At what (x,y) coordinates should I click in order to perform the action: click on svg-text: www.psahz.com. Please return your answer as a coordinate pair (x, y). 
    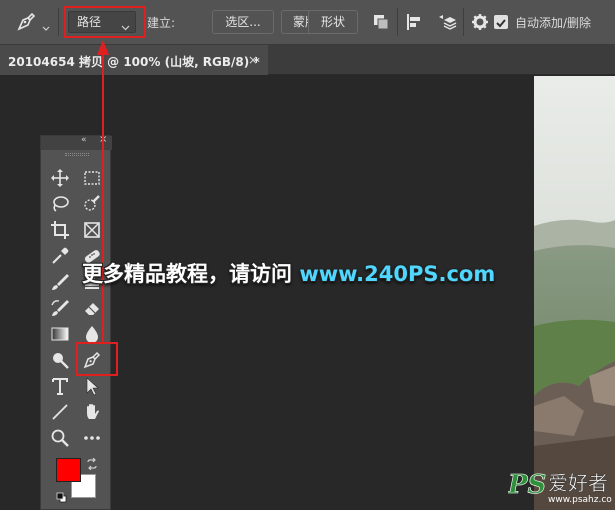
    Looking at the image, I should click on (580, 500).